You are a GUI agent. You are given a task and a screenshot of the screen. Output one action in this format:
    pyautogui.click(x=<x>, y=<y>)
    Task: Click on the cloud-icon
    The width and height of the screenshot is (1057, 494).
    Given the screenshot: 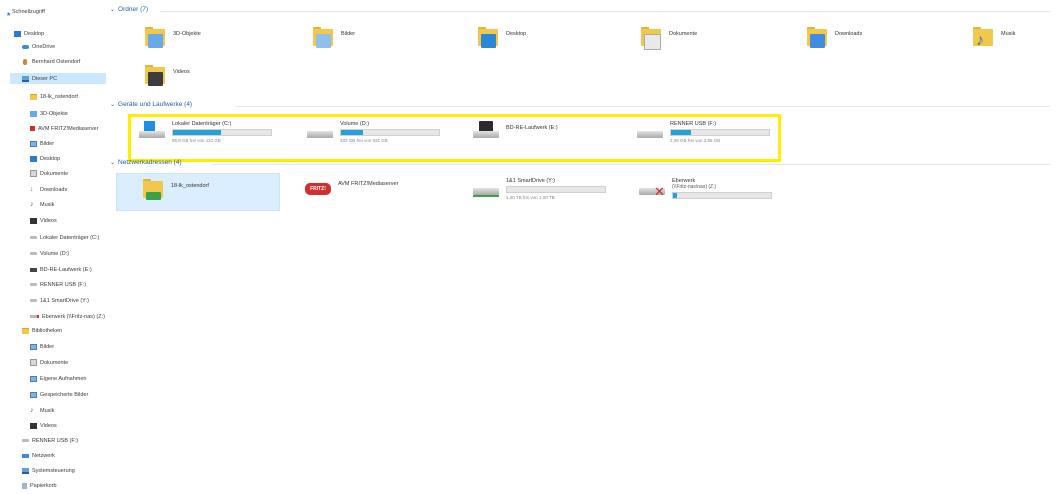 What is the action you would take?
    pyautogui.click(x=25, y=46)
    